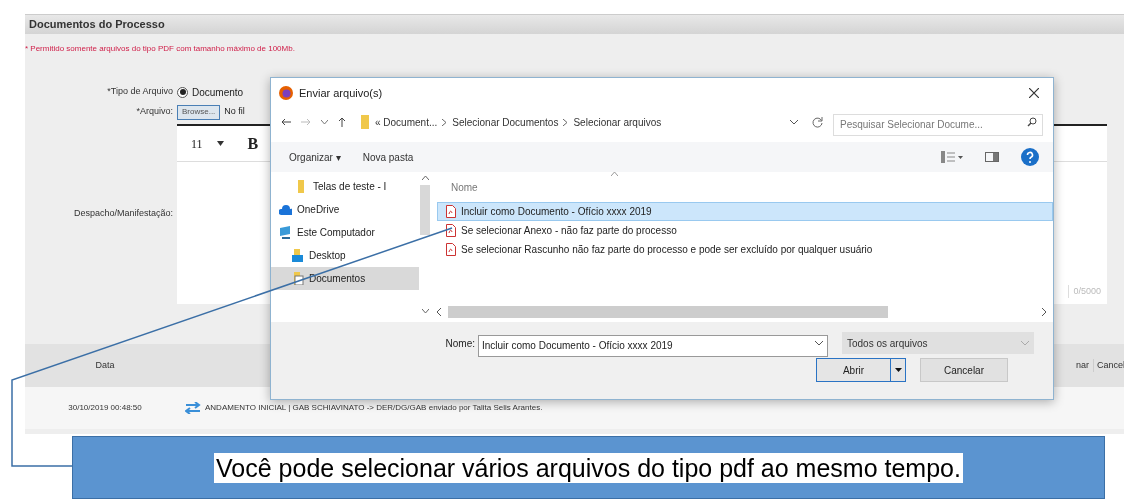 The height and width of the screenshot is (499, 1124). What do you see at coordinates (460, 343) in the screenshot?
I see `field-label: Nome:` at bounding box center [460, 343].